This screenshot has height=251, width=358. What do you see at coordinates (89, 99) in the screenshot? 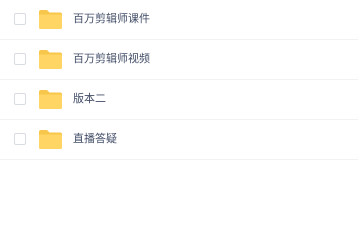
I see `file-name: 版本二` at bounding box center [89, 99].